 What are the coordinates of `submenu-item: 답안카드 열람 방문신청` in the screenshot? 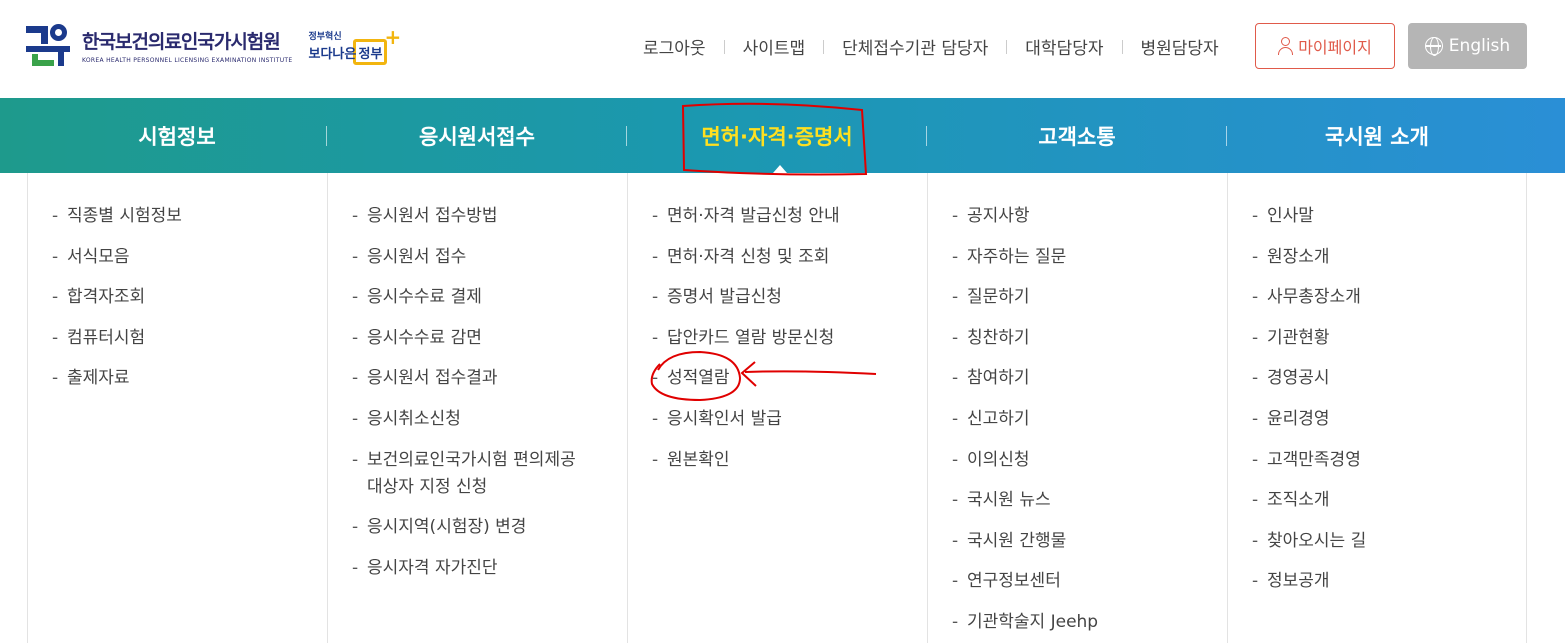 It's located at (777, 338).